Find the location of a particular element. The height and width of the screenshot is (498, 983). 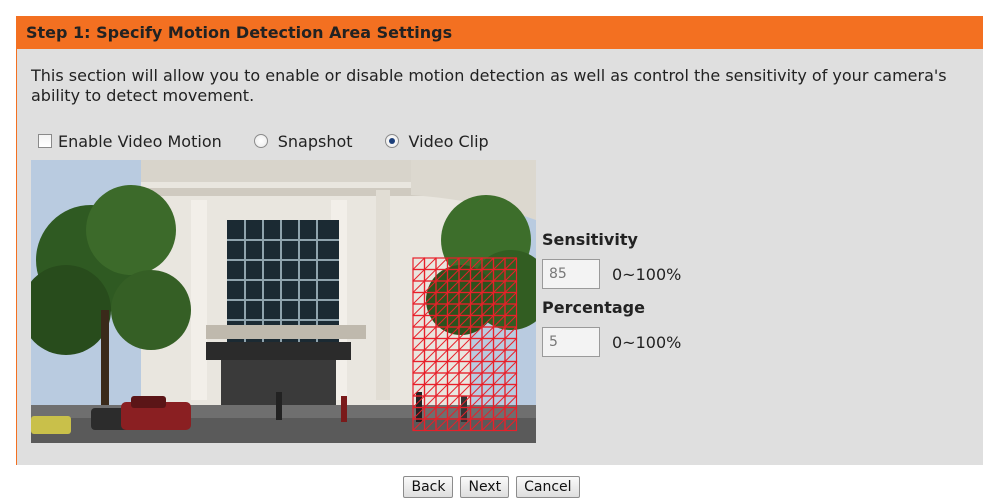

snapshot-label: Snapshot is located at coordinates (315, 141).